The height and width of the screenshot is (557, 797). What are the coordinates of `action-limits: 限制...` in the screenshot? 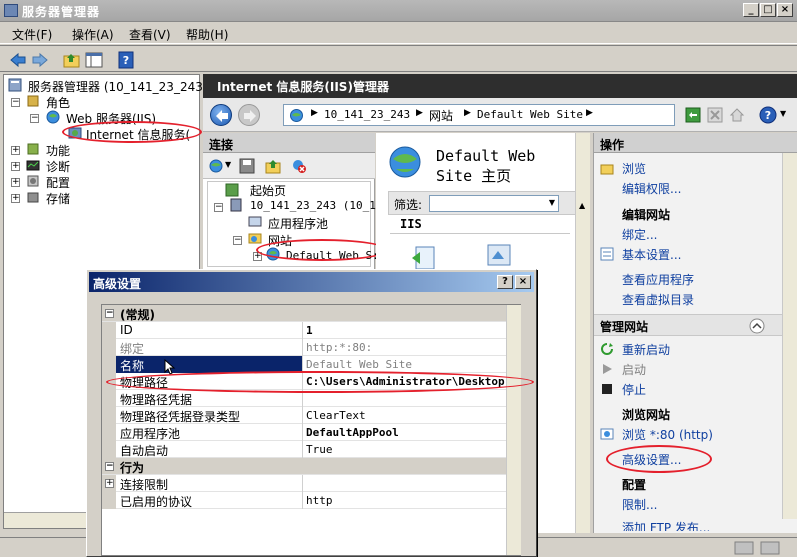 It's located at (639, 504).